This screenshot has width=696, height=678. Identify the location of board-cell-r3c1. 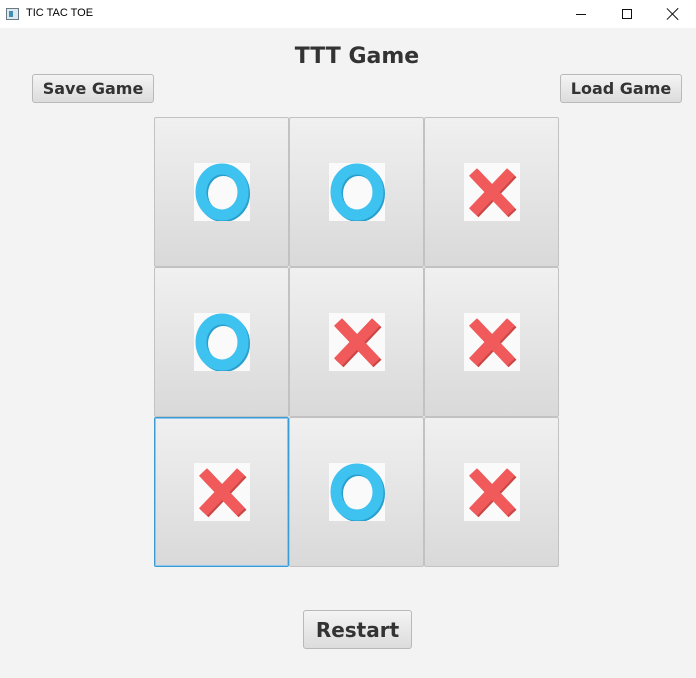
(221, 492).